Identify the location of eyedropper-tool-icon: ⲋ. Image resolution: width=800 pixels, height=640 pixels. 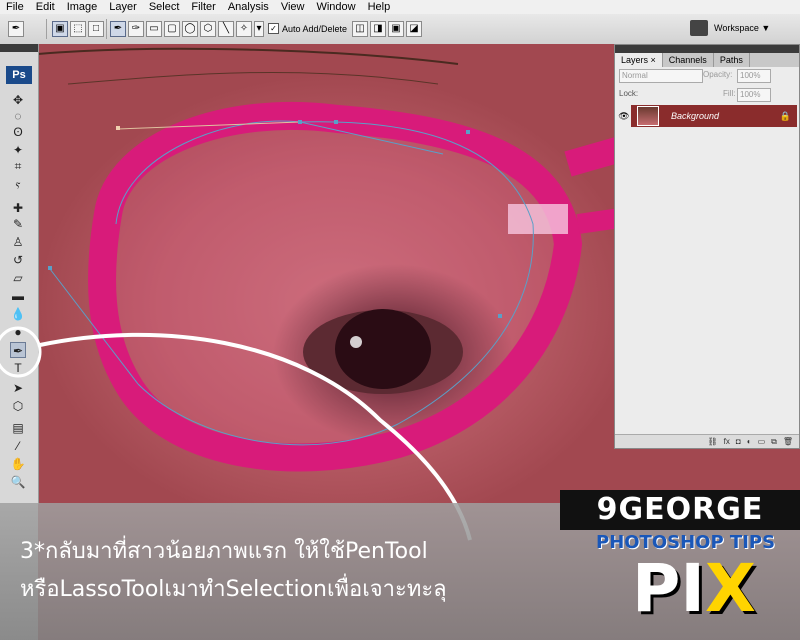
(18, 184).